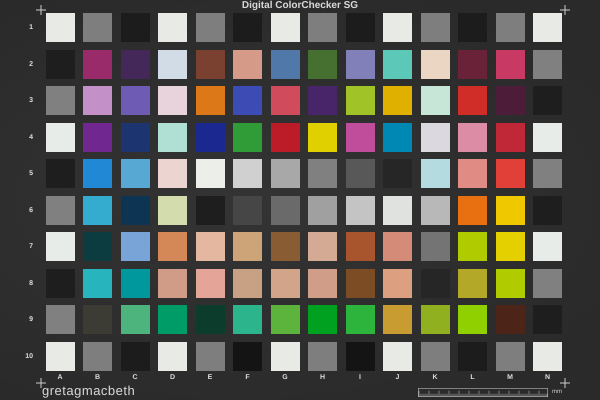 The image size is (600, 400). What do you see at coordinates (89, 391) in the screenshot?
I see `brand-name: gretagmacbeth` at bounding box center [89, 391].